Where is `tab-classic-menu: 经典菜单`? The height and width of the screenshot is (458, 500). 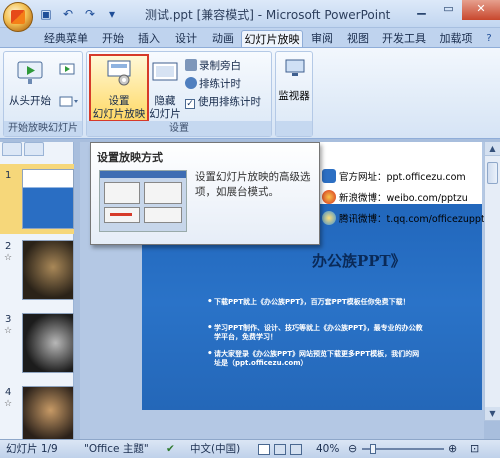
tab-classic-menu: 经典菜单 is located at coordinates (66, 39).